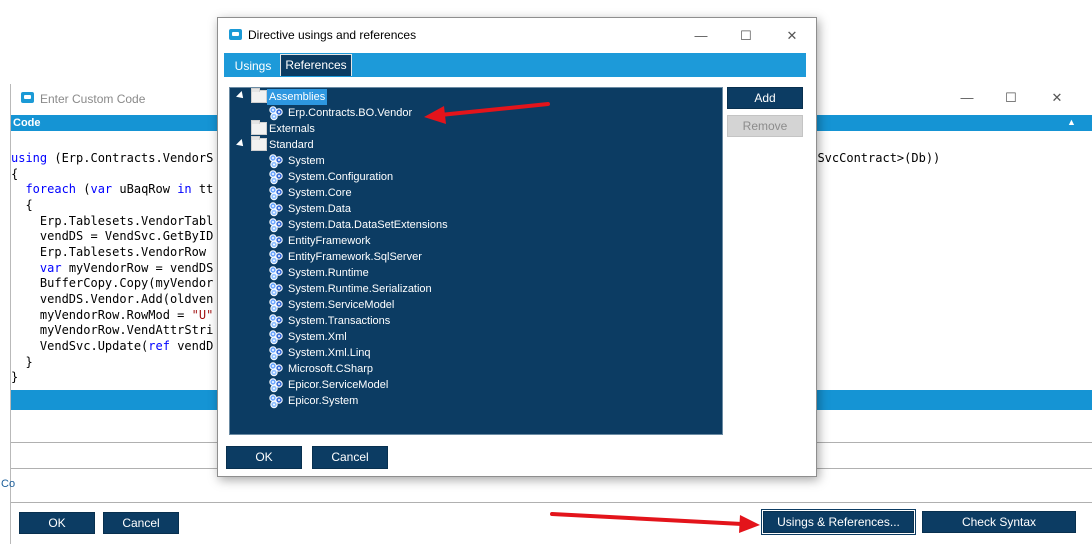 The image size is (1092, 544). What do you see at coordinates (515, 65) in the screenshot?
I see `tab-strip: Usings References` at bounding box center [515, 65].